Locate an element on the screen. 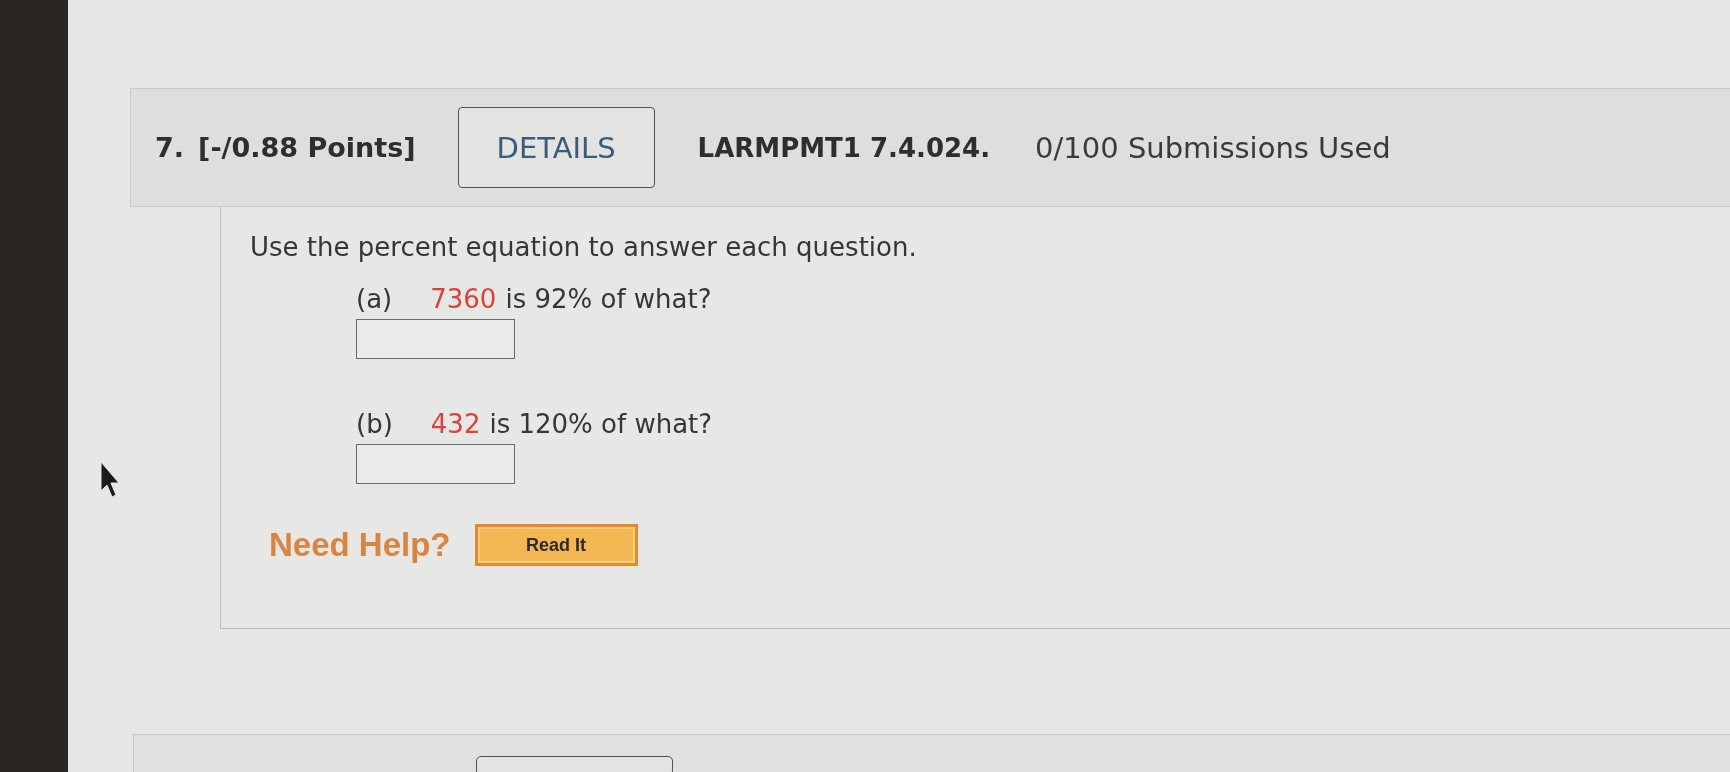 The image size is (1730, 772). cursor-icon is located at coordinates (110, 480).